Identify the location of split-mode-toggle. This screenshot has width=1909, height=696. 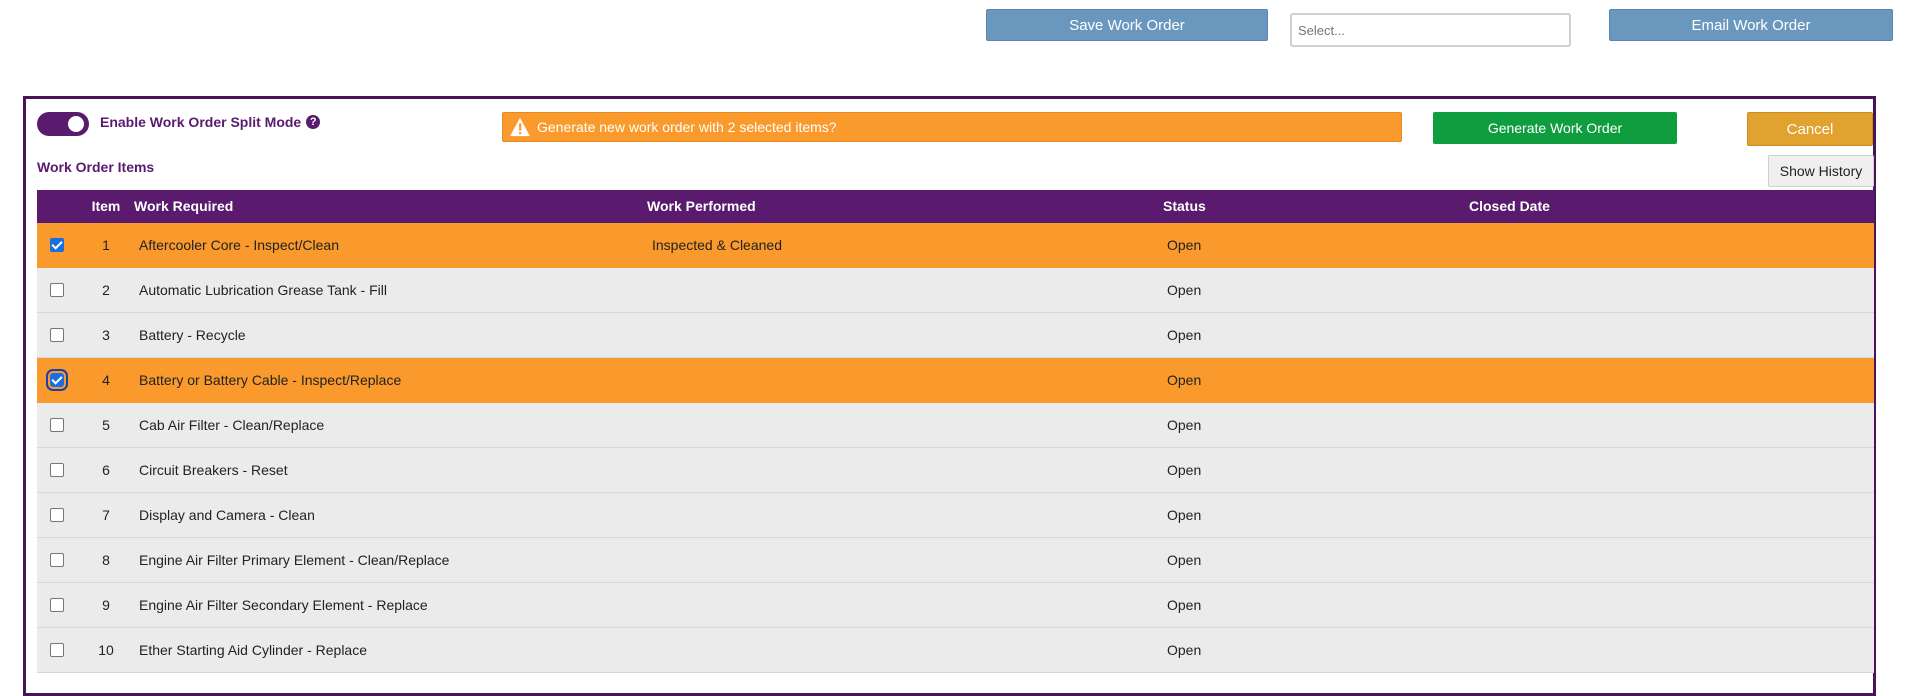
(63, 124).